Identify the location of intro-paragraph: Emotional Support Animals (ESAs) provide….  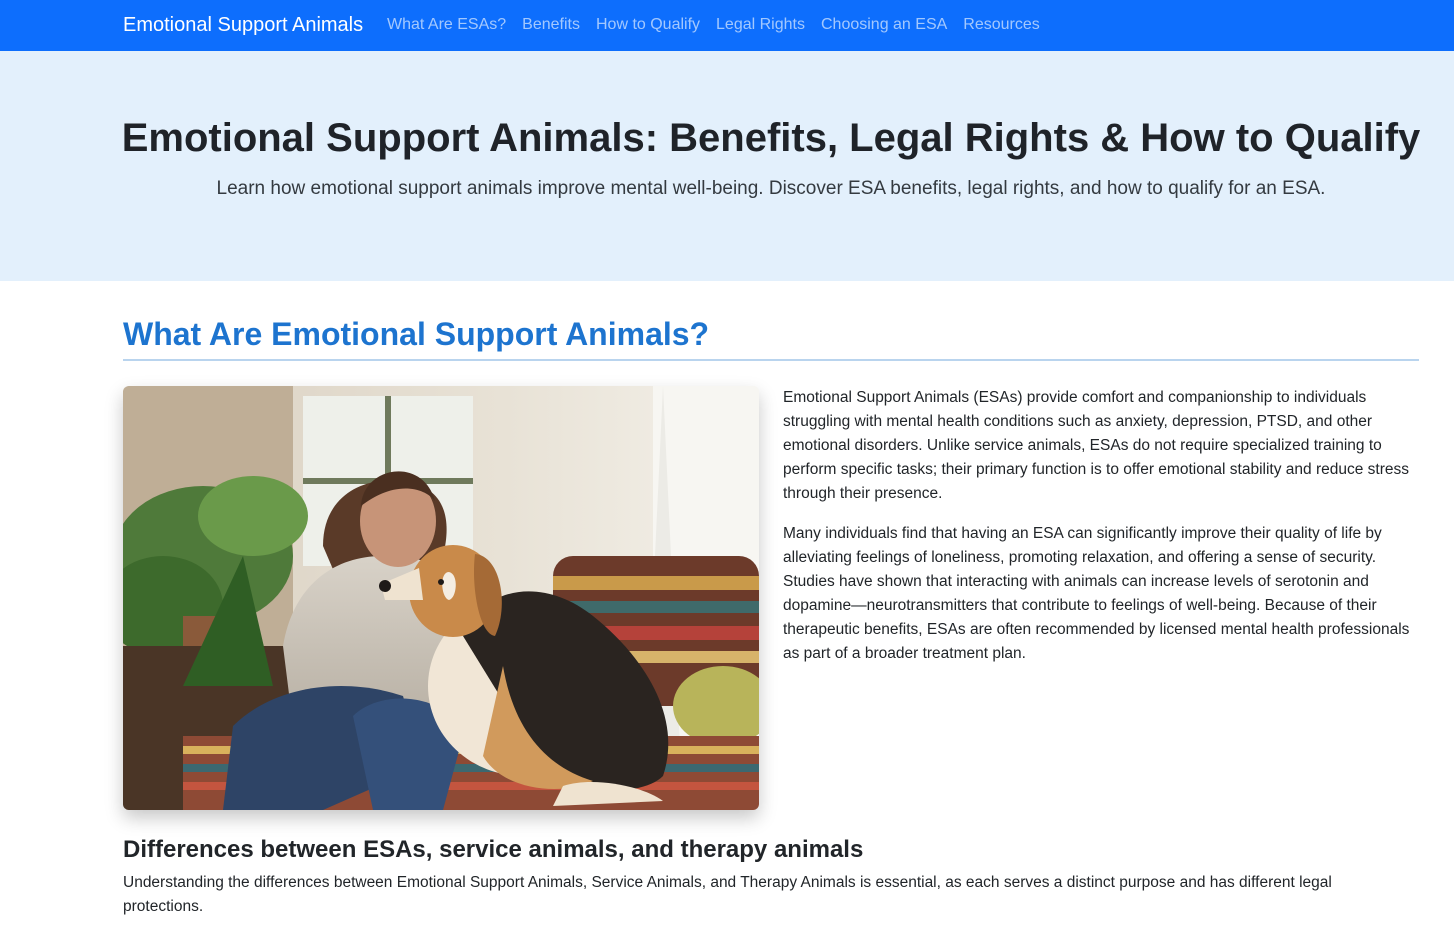
(1096, 445).